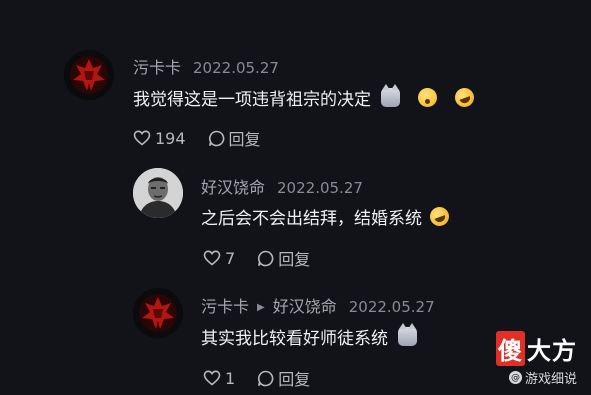  I want to click on comment-meta: 污卡卡 ▶ 好汉饶命 2022.05.27, so click(318, 305).